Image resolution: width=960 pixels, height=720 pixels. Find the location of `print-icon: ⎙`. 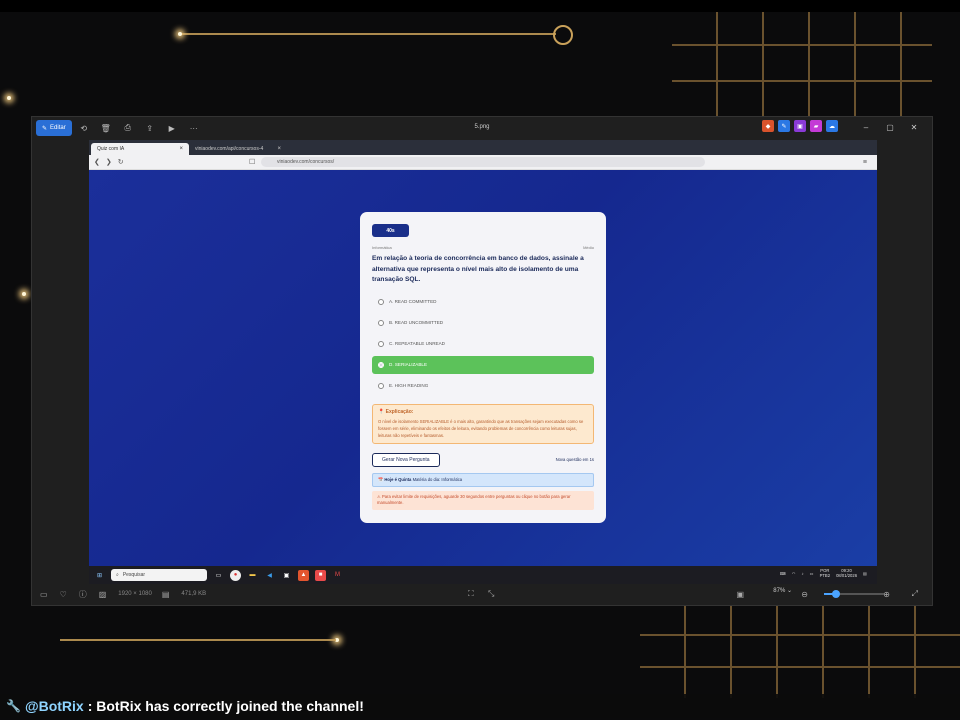

print-icon: ⎙ is located at coordinates (128, 128).